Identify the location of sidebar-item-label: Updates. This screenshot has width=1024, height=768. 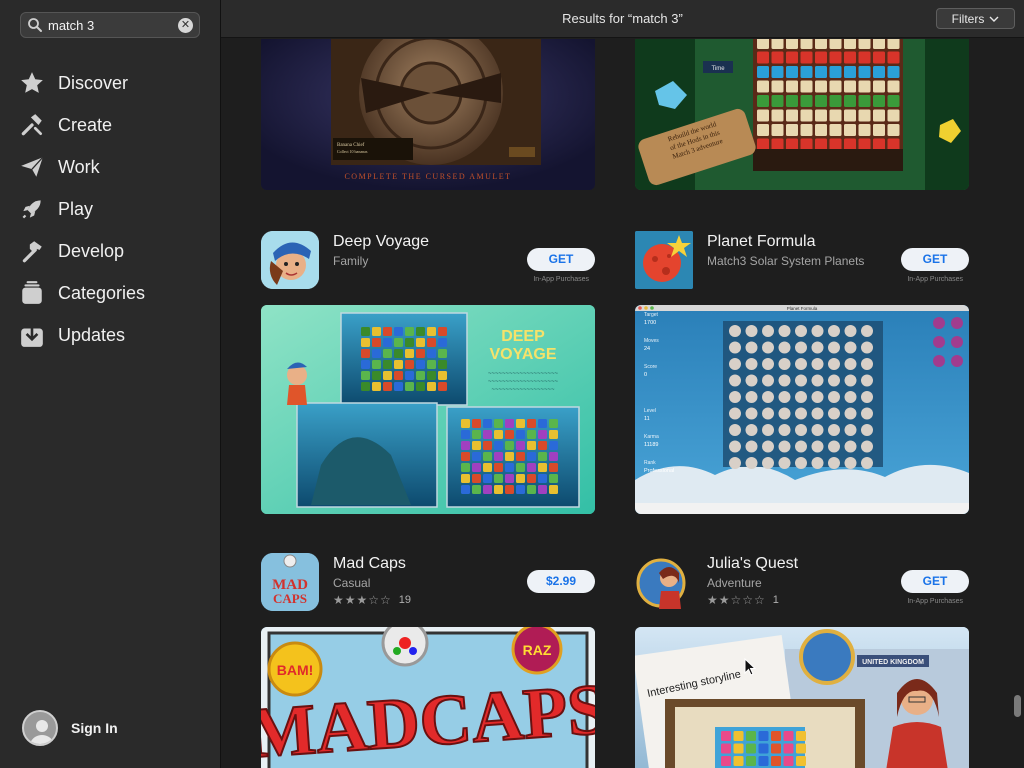
(92, 334).